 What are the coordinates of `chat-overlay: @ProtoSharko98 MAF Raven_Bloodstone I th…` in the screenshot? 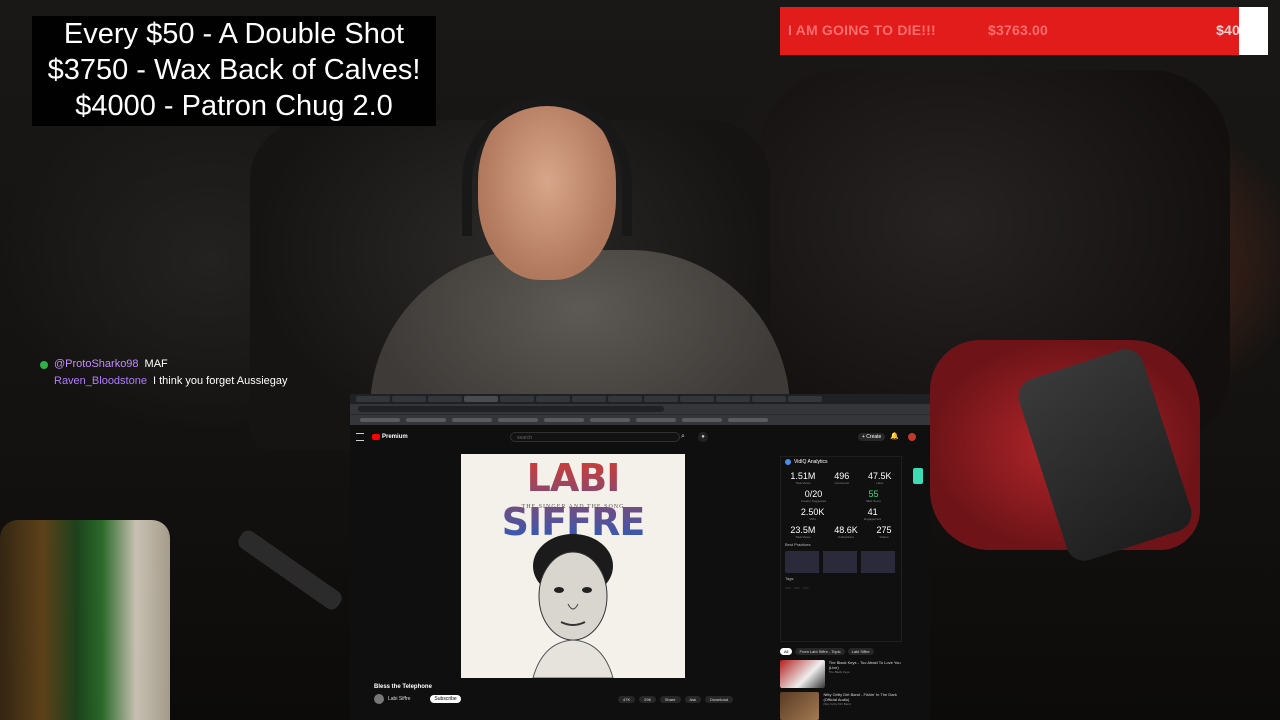 It's located at (164, 373).